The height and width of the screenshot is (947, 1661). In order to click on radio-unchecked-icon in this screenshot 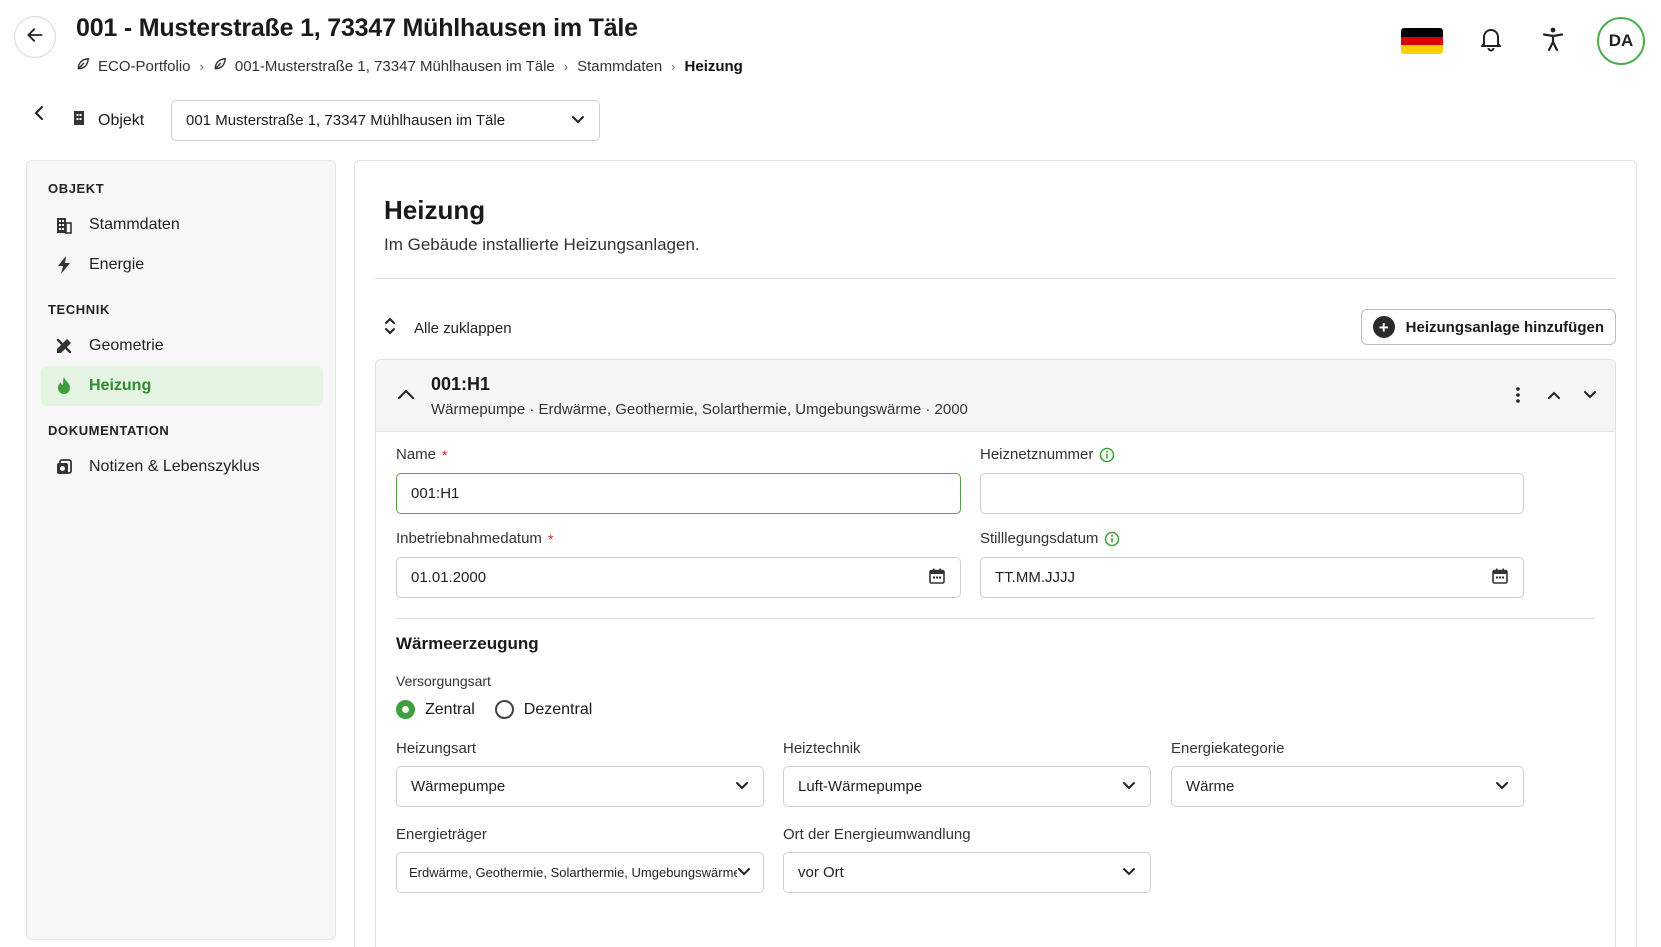, I will do `click(504, 709)`.